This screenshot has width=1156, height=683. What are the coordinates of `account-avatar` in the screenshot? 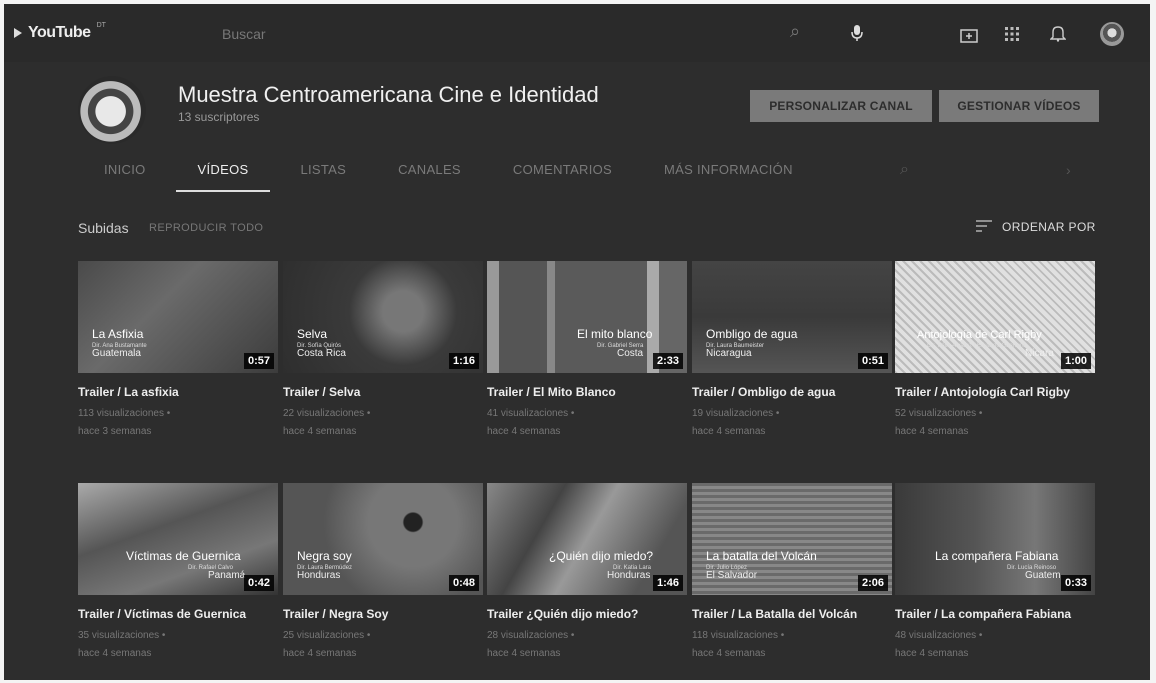 It's located at (1112, 34).